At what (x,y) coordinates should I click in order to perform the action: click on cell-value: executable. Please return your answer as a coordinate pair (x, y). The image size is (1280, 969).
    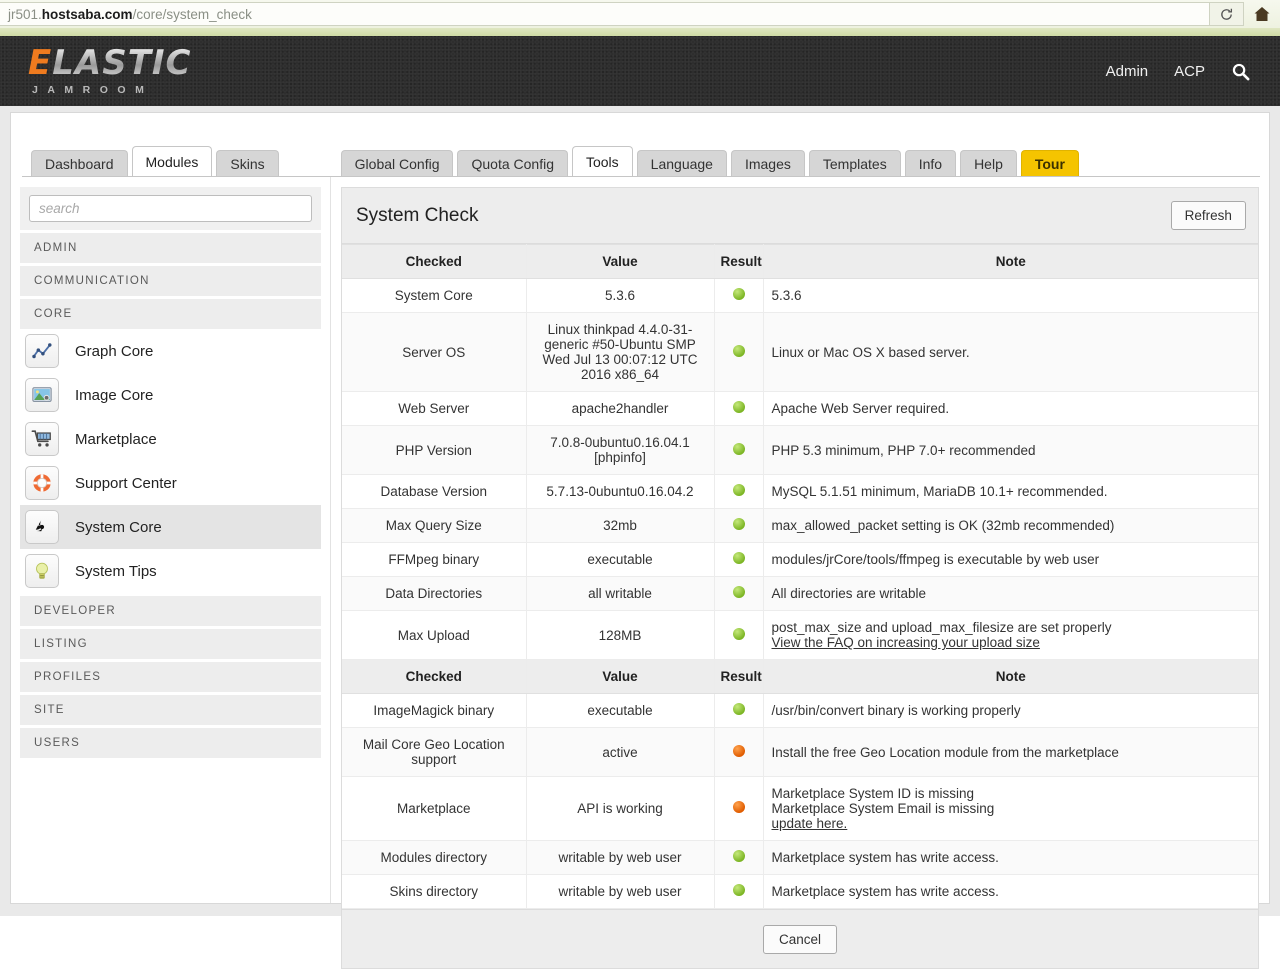
    Looking at the image, I should click on (620, 559).